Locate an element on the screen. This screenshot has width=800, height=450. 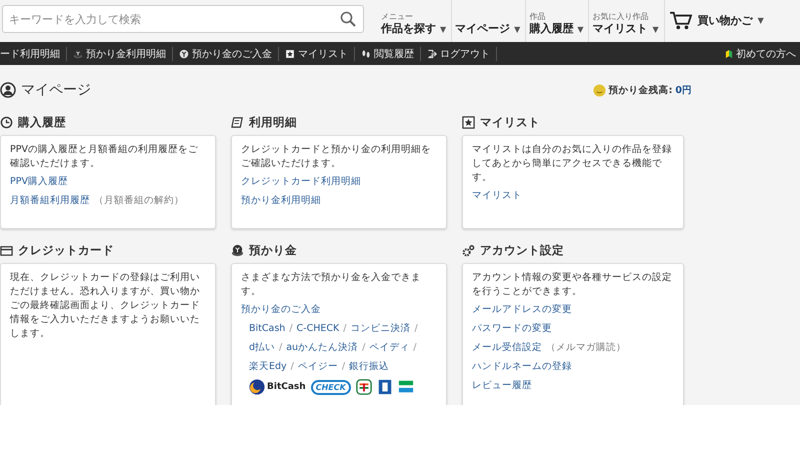
payment-method-link: auかんたん決済 is located at coordinates (322, 348).